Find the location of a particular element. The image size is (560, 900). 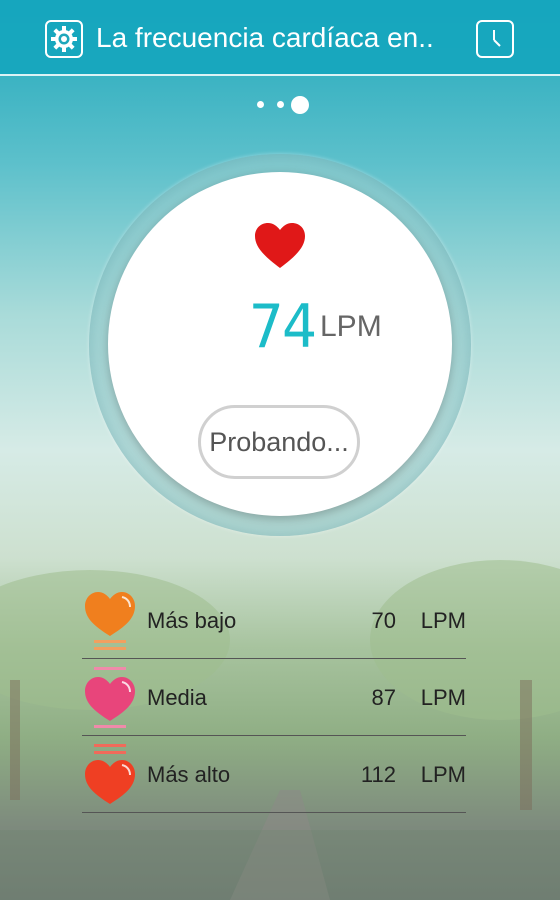

heart-icon is located at coordinates (280, 245).